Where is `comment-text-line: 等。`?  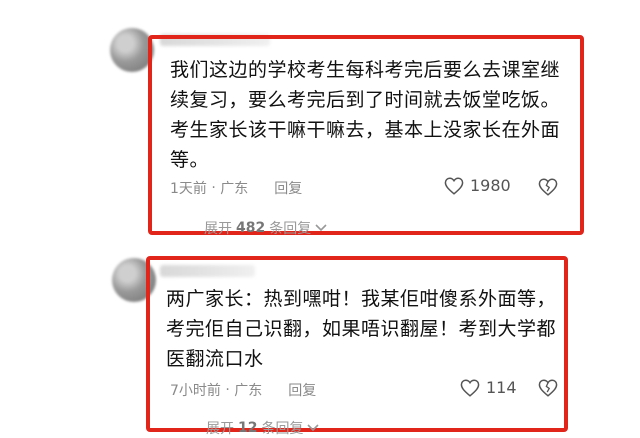 comment-text-line: 等。 is located at coordinates (190, 160).